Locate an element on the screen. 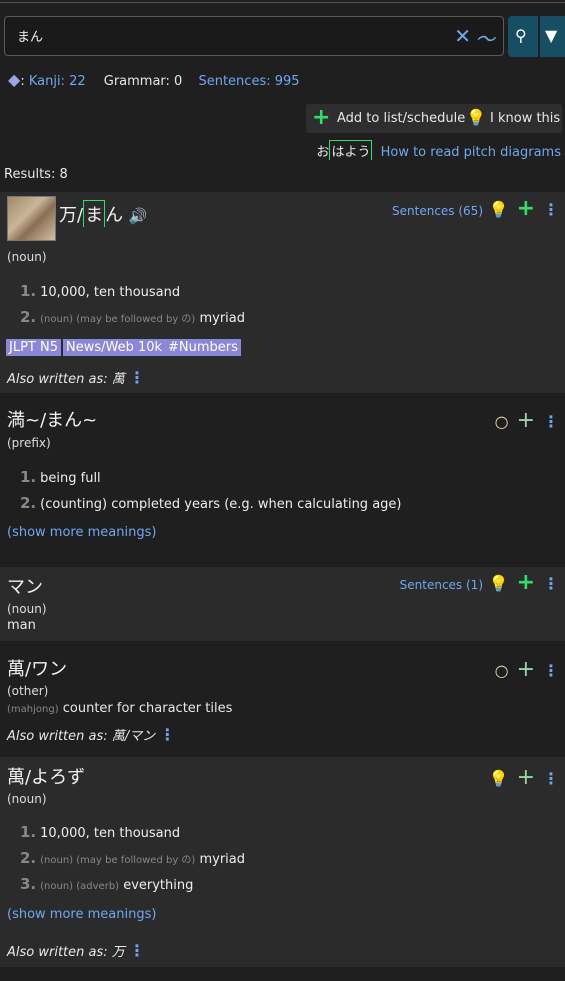  grammar-count: Grammar: 0 is located at coordinates (143, 81).